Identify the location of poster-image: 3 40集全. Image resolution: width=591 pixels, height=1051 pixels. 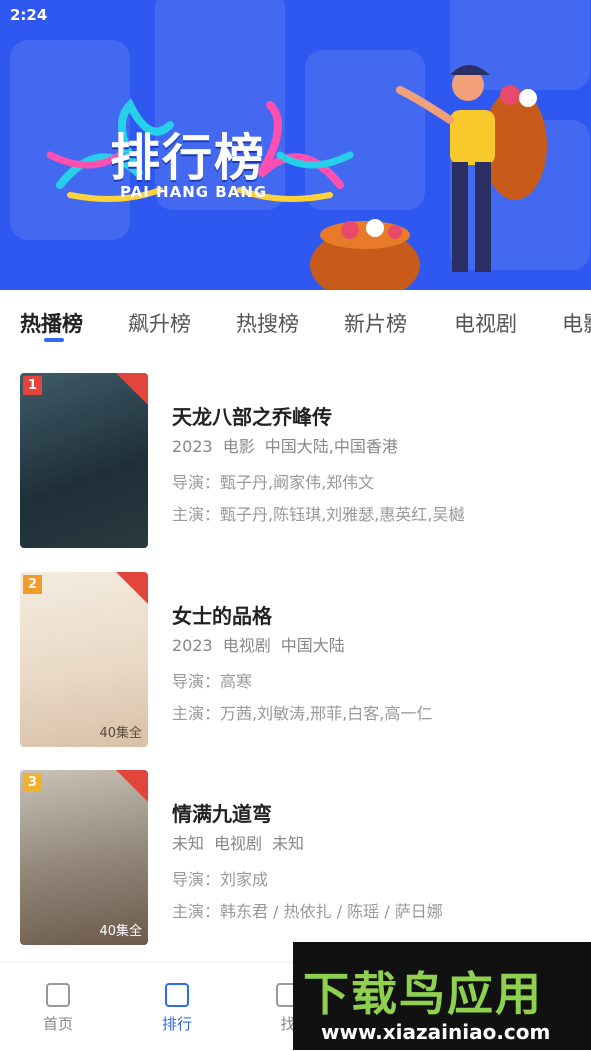
(84, 857).